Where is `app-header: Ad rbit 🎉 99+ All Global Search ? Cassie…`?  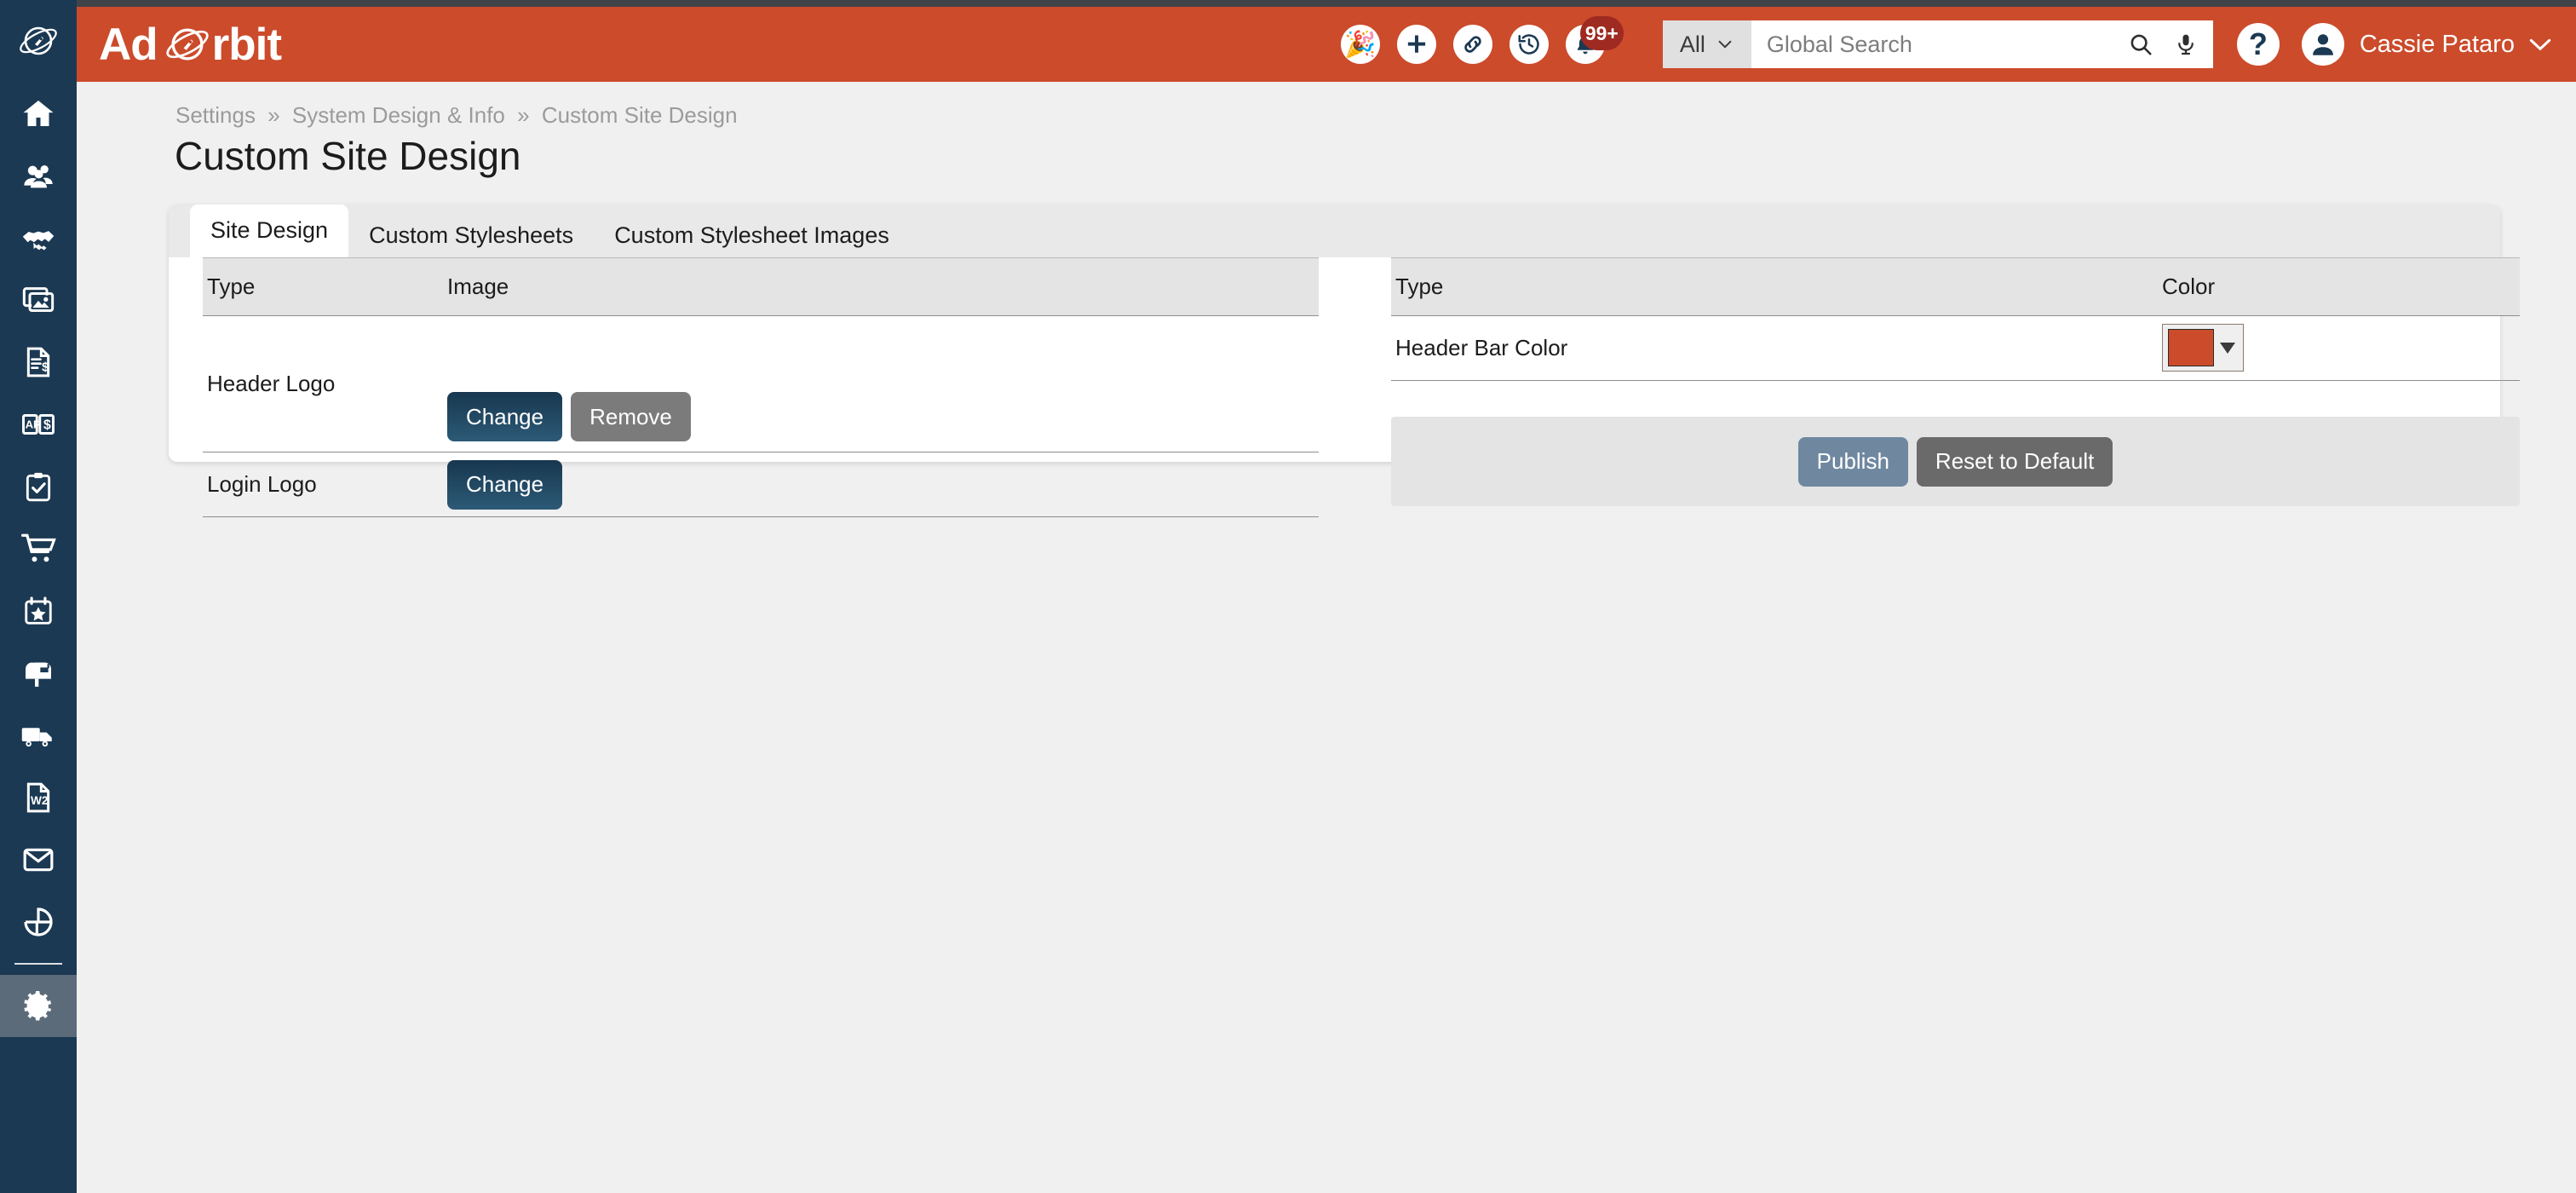
app-header: Ad rbit 🎉 99+ All Global Search ? Cassie… is located at coordinates (1327, 44).